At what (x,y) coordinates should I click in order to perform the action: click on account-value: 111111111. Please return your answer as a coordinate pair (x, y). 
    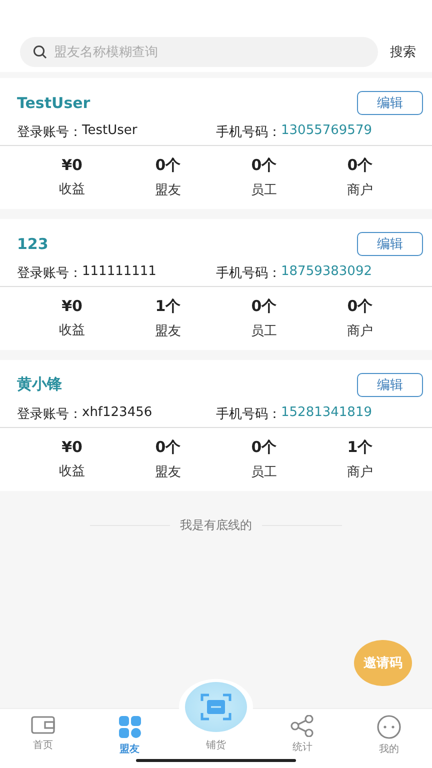
    Looking at the image, I should click on (119, 272).